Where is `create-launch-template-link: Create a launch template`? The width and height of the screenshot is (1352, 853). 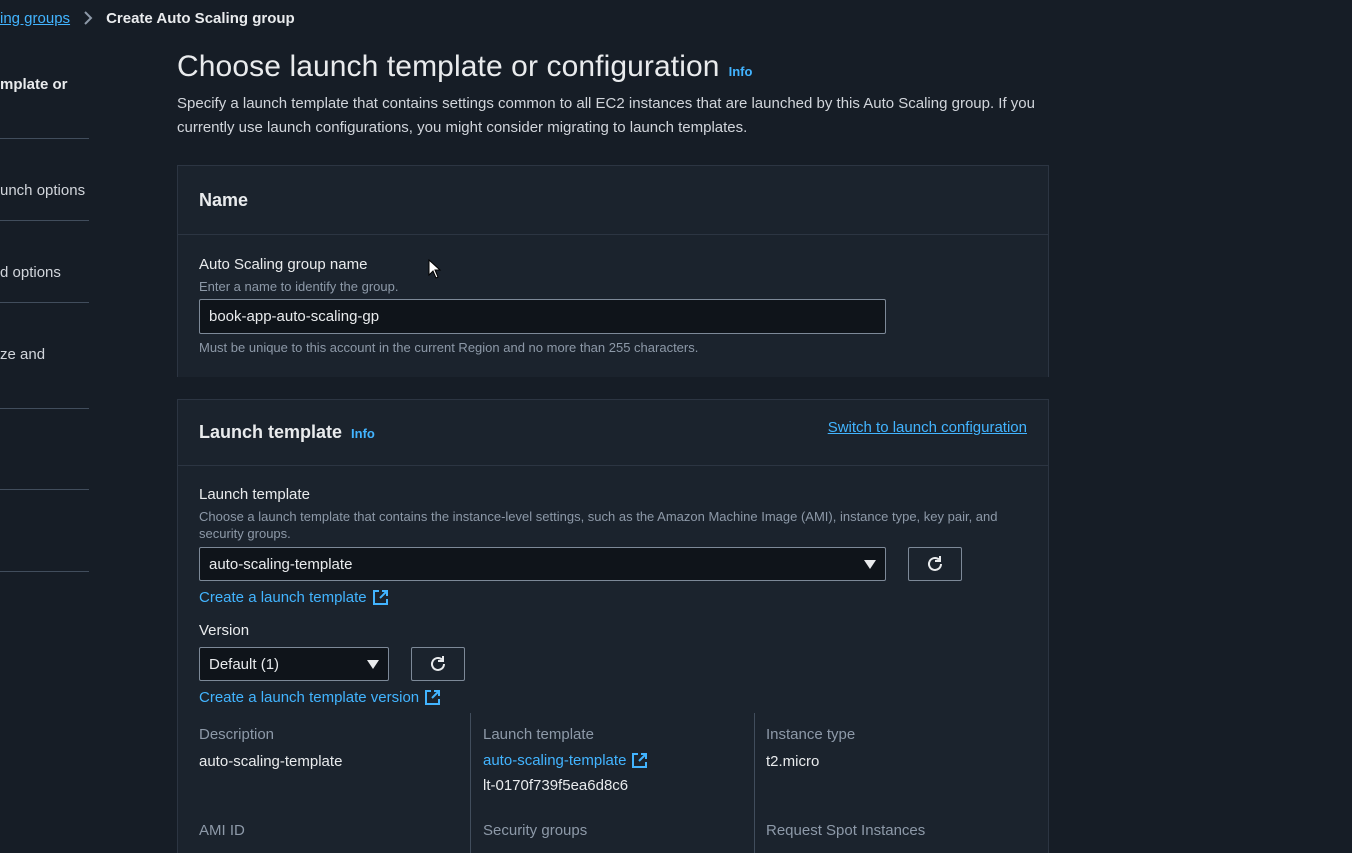 create-launch-template-link: Create a launch template is located at coordinates (294, 597).